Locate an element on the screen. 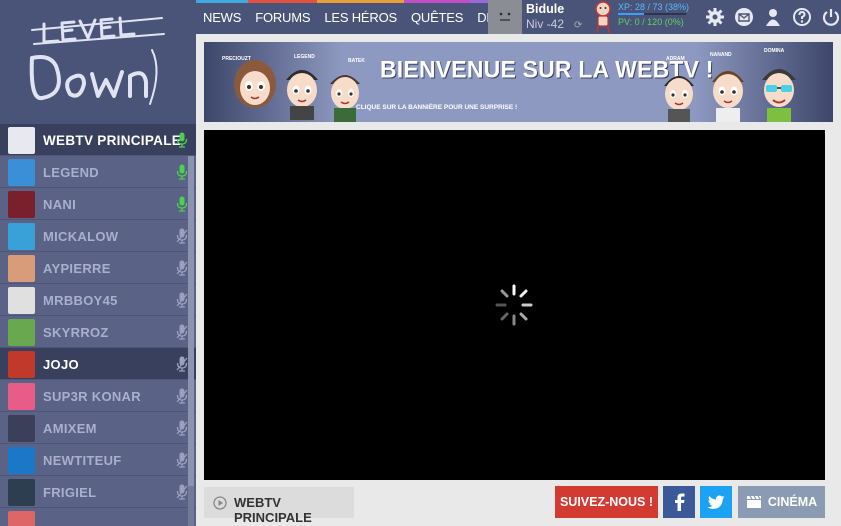 The height and width of the screenshot is (526, 841). channel-item: AYPIERRE is located at coordinates (98, 268).